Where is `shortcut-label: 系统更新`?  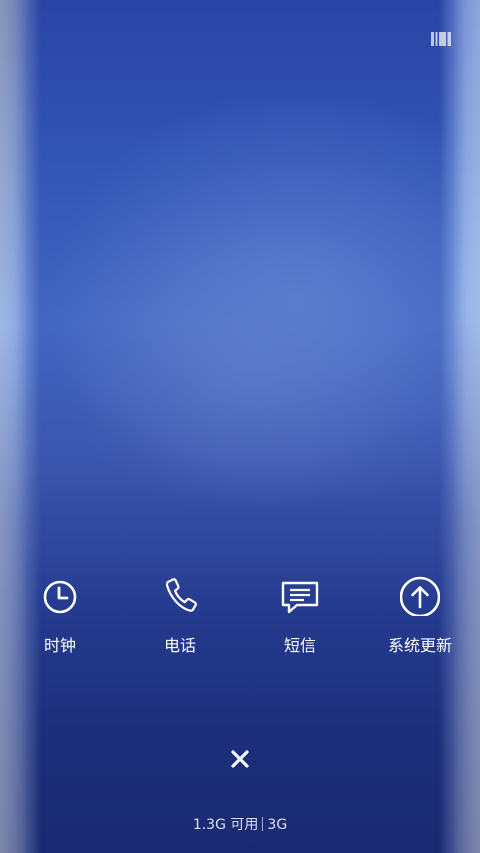 shortcut-label: 系统更新 is located at coordinates (419, 645).